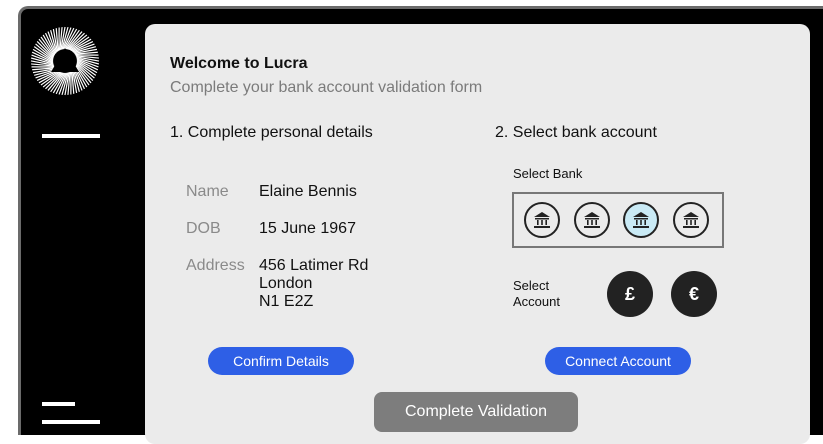 Image resolution: width=823 pixels, height=444 pixels. Describe the element at coordinates (239, 64) in the screenshot. I see `welcome-title: Welcome to Lucra` at that location.